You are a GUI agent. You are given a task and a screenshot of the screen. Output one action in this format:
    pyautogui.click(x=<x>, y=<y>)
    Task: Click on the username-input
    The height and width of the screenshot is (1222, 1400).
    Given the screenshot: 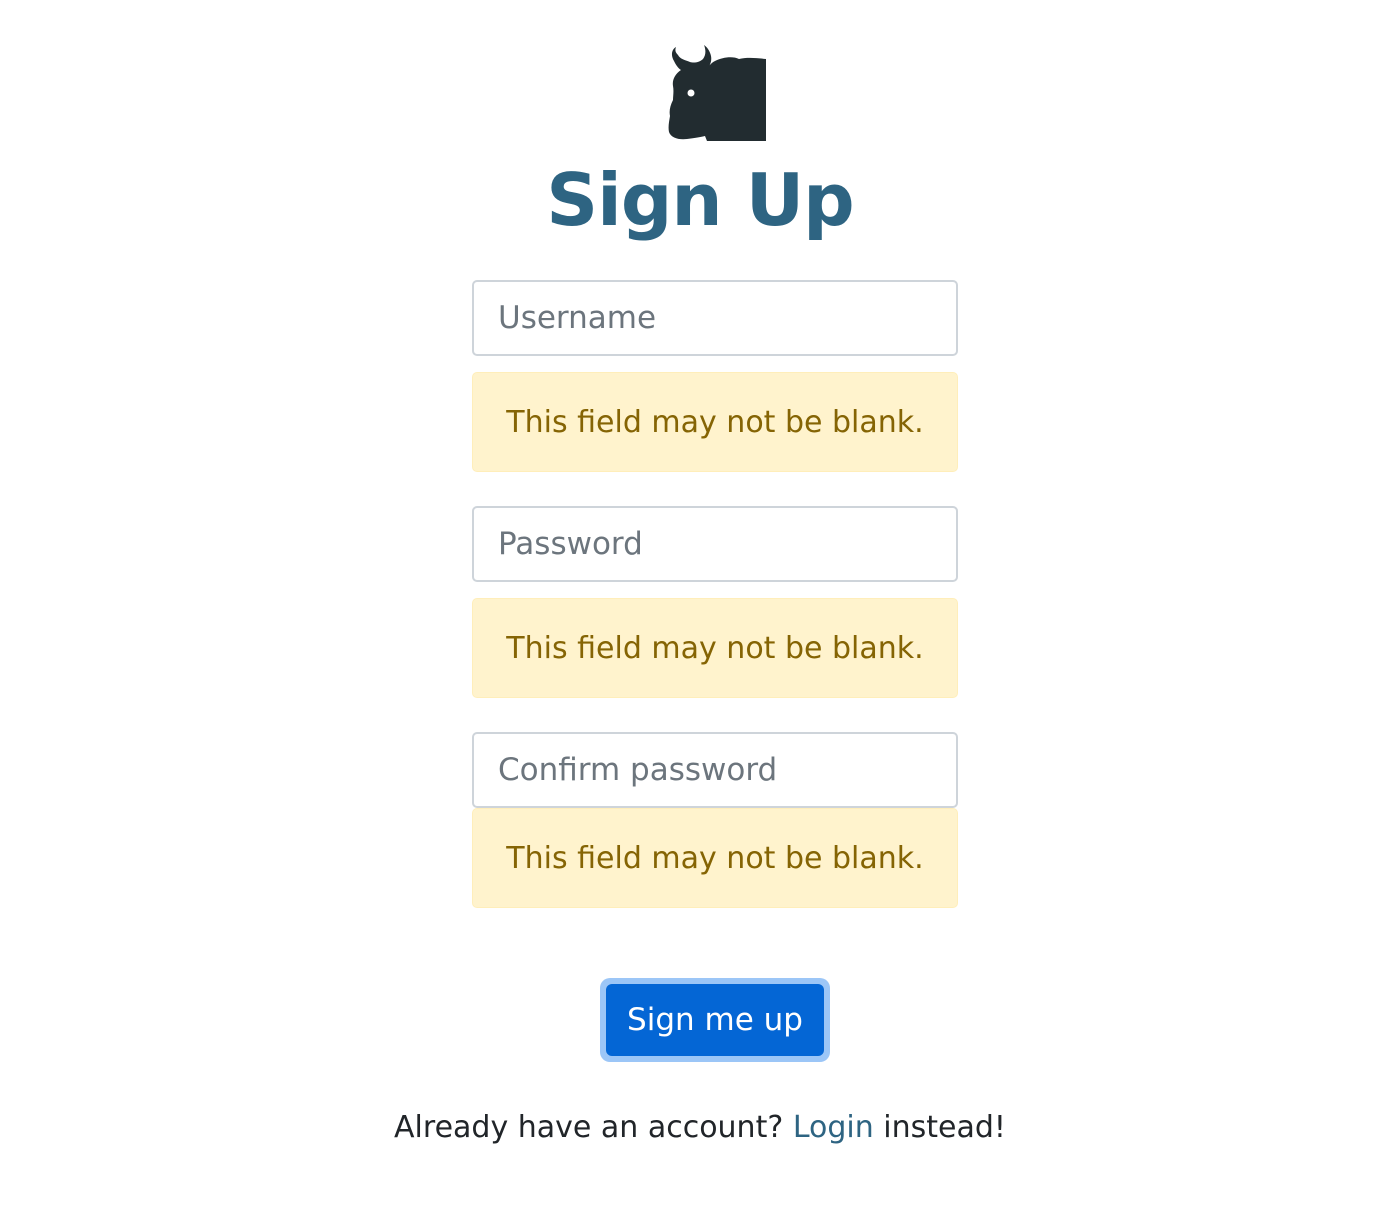 What is the action you would take?
    pyautogui.click(x=715, y=318)
    